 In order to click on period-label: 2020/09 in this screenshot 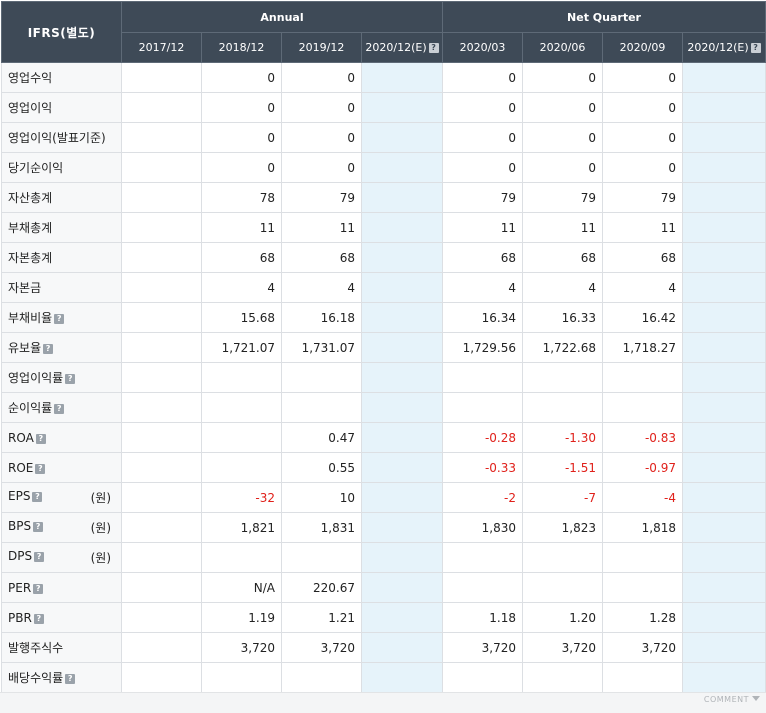, I will do `click(642, 47)`.